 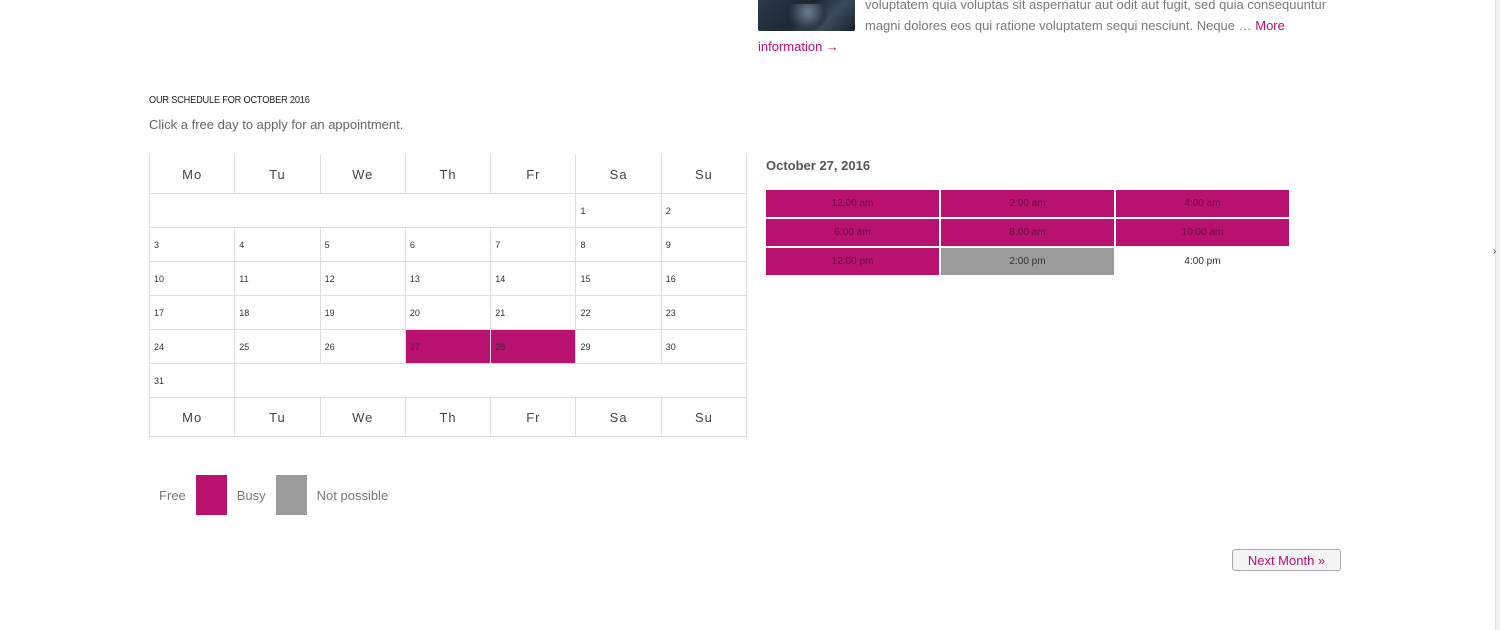 What do you see at coordinates (362, 244) in the screenshot?
I see `calendar-day-cell: 5` at bounding box center [362, 244].